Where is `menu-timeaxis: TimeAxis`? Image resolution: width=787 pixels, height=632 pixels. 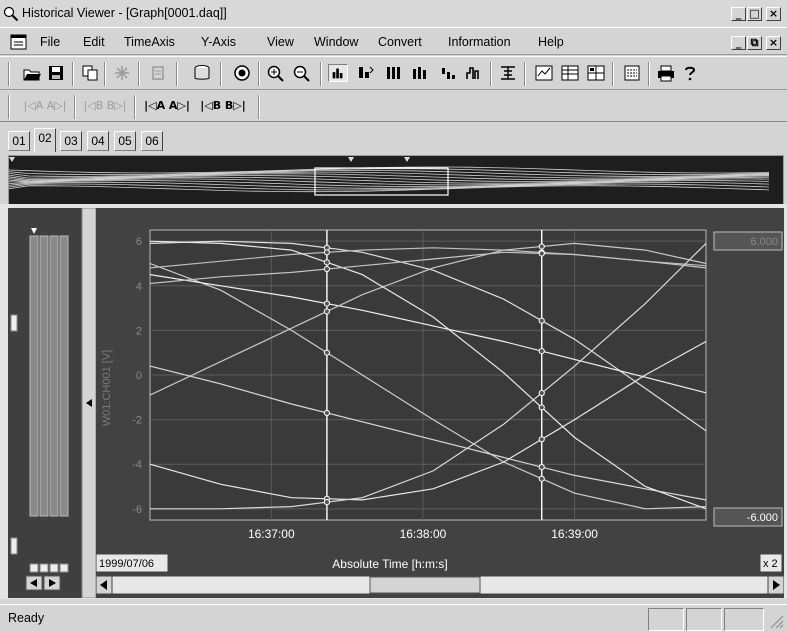
menu-timeaxis: TimeAxis is located at coordinates (149, 42).